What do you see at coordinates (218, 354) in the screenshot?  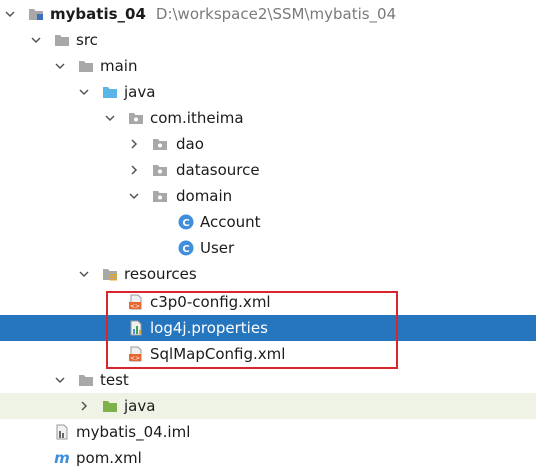 I see `tree-label-sqlmapconfig: SqlMapConfig.xml` at bounding box center [218, 354].